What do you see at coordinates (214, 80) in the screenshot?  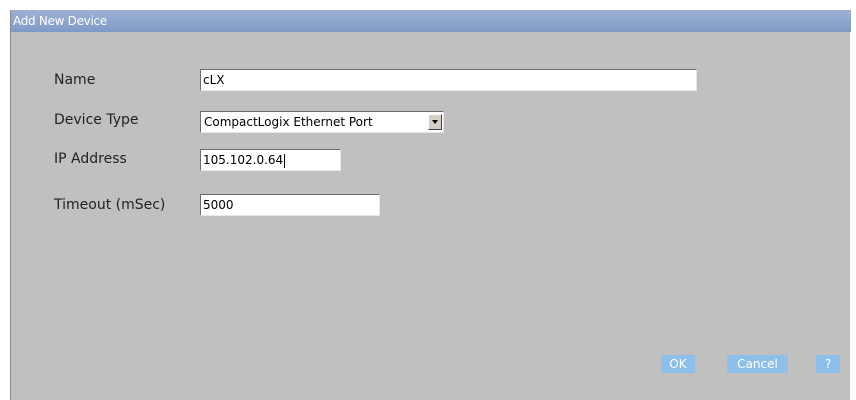 I see `name-input-value: cLX` at bounding box center [214, 80].